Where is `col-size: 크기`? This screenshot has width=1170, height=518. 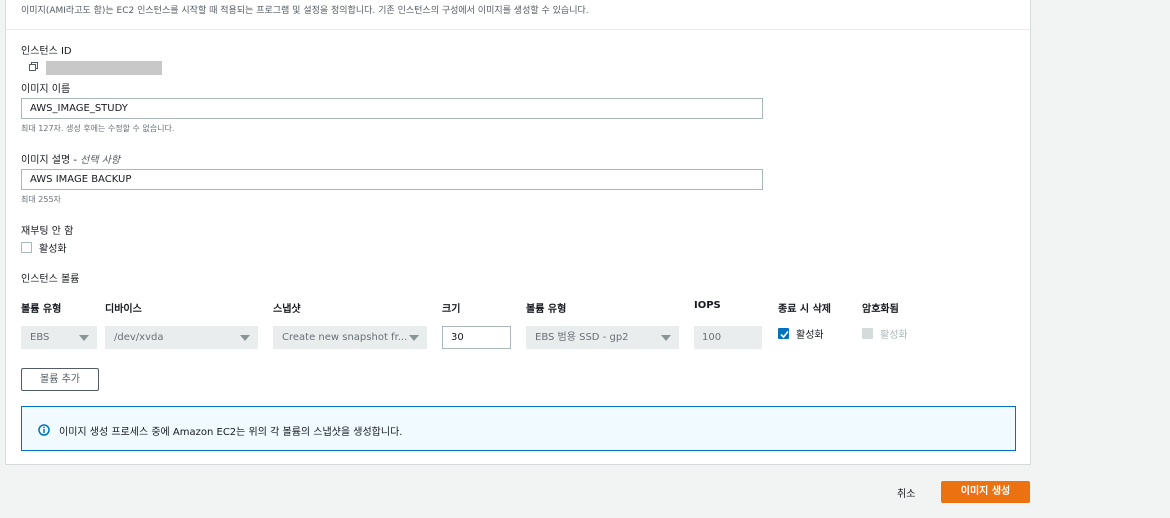 col-size: 크기 is located at coordinates (451, 309).